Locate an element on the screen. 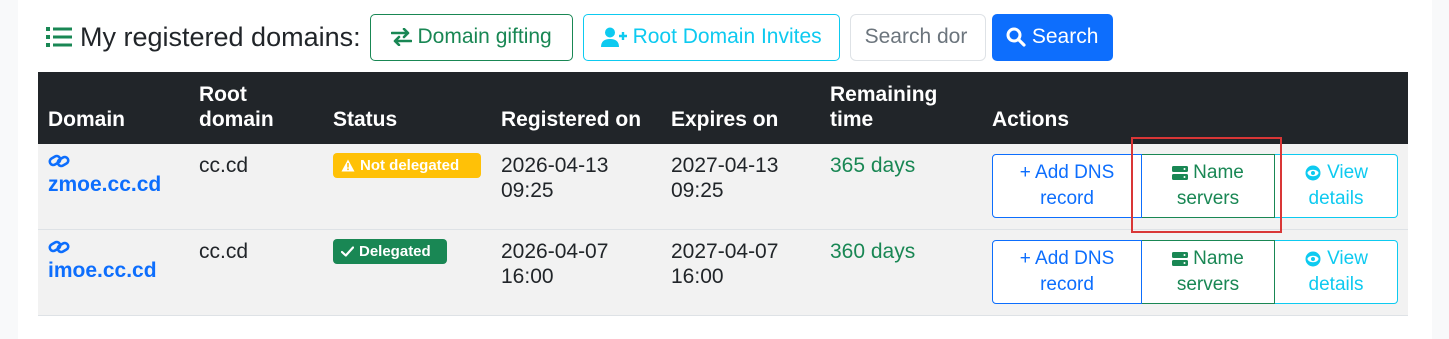 The image size is (1449, 339). domain-gifting-button: Domain gifting is located at coordinates (471, 37).